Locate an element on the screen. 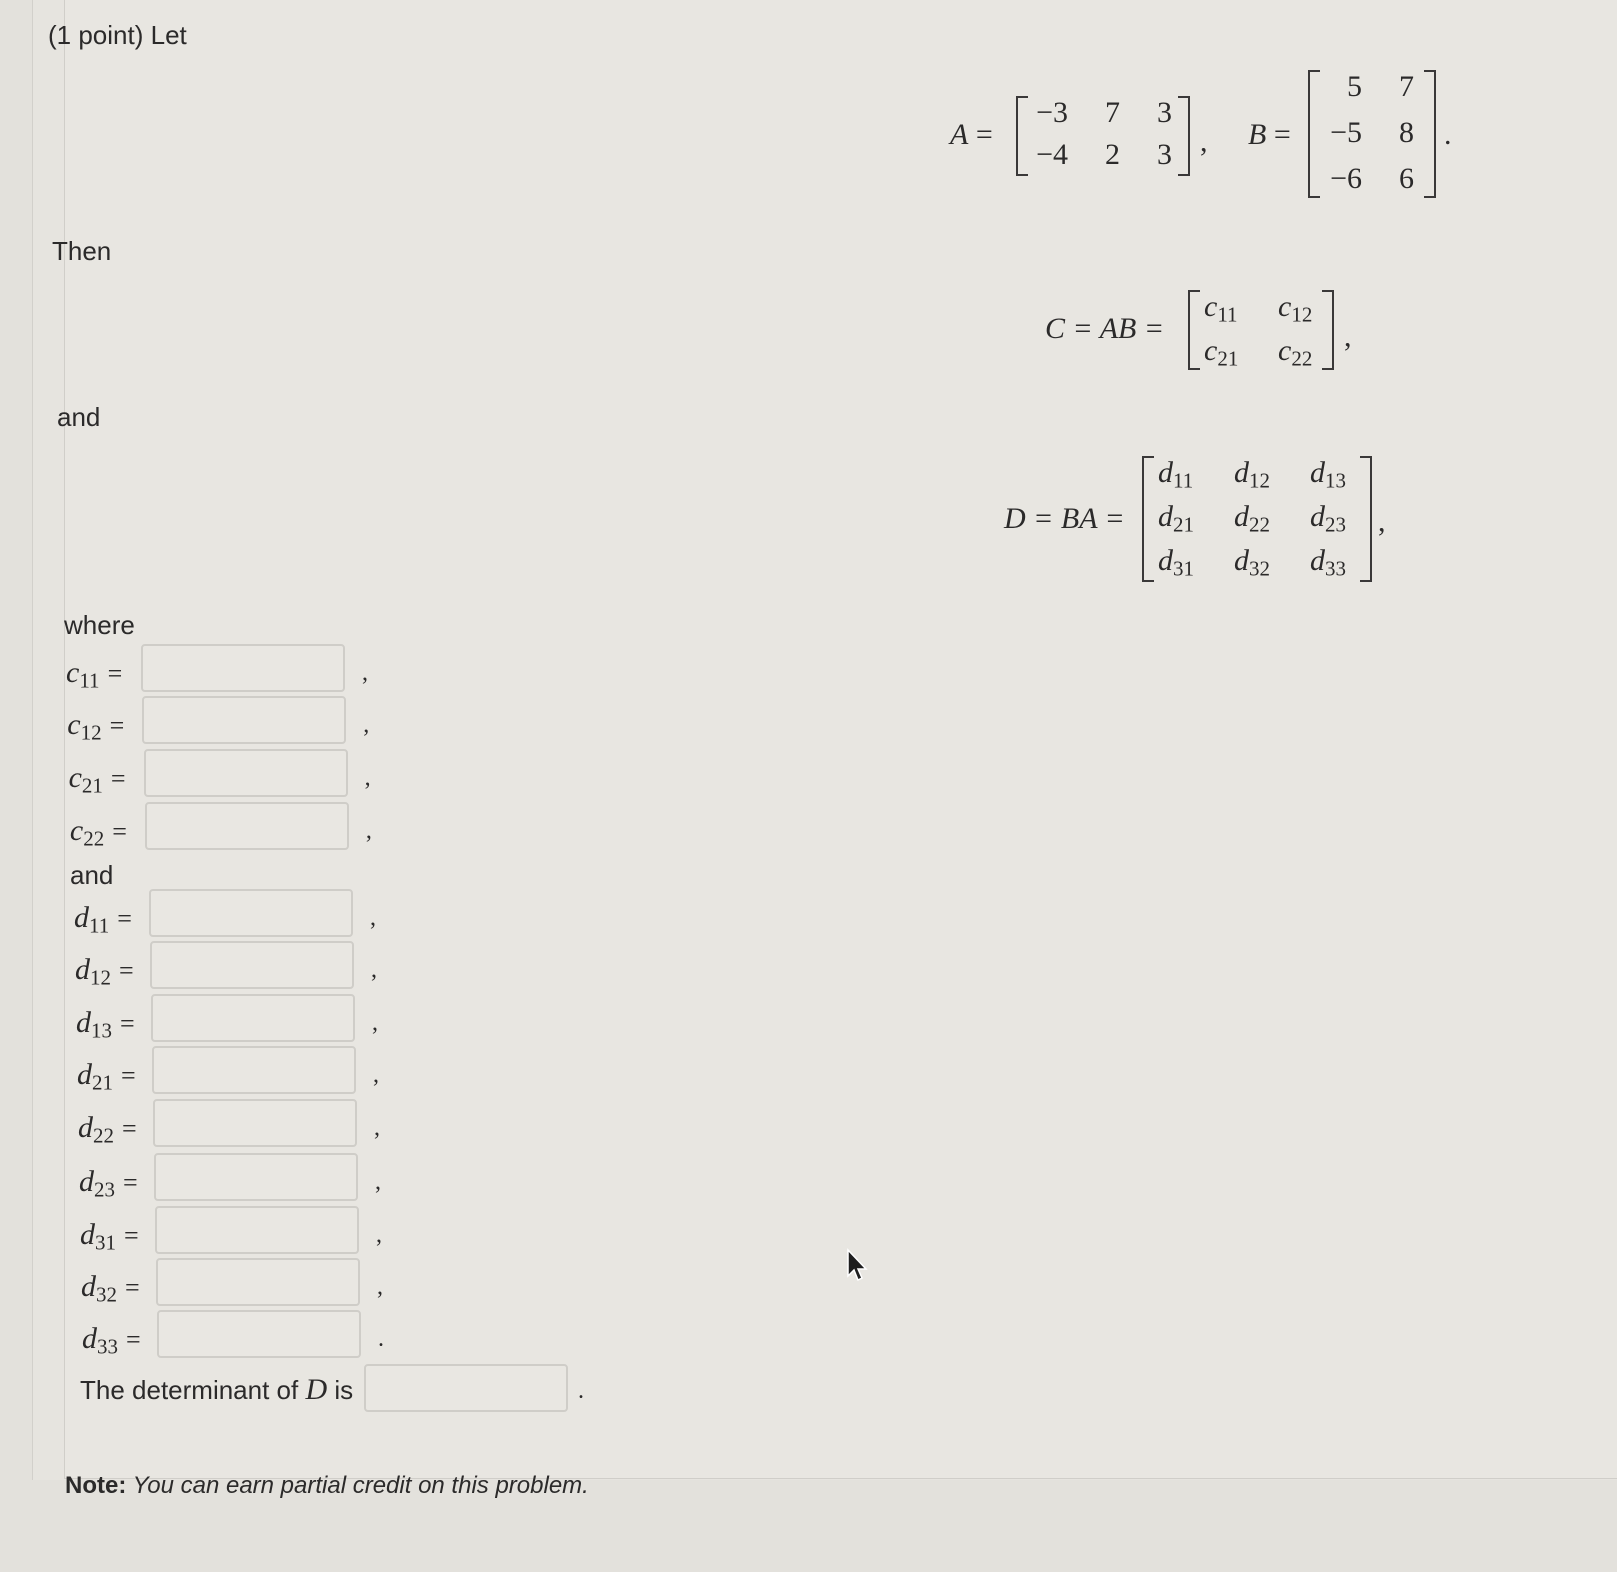  answer-label-d21: d21 = is located at coordinates (106, 1076).